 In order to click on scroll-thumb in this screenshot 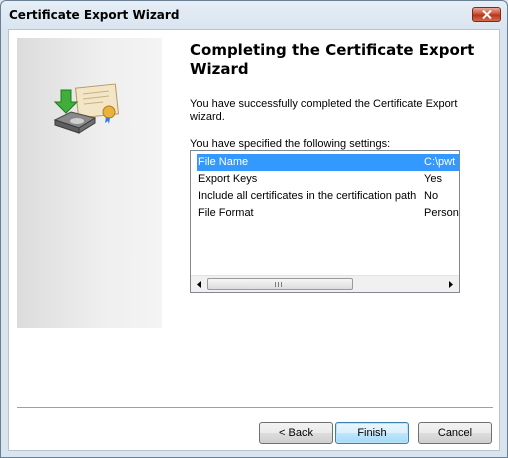, I will do `click(280, 284)`.